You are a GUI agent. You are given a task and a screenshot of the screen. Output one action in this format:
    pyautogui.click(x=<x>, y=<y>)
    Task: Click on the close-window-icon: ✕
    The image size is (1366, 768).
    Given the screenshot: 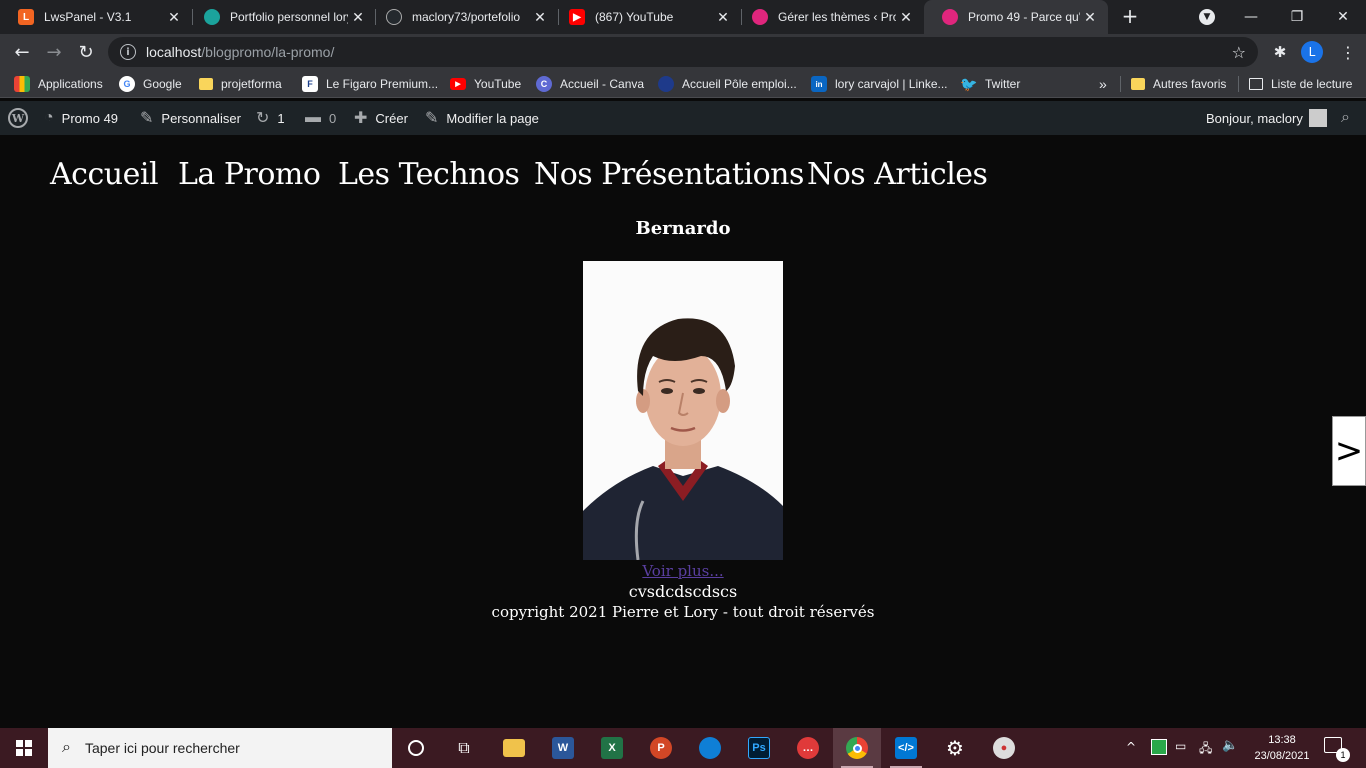 What is the action you would take?
    pyautogui.click(x=1343, y=17)
    